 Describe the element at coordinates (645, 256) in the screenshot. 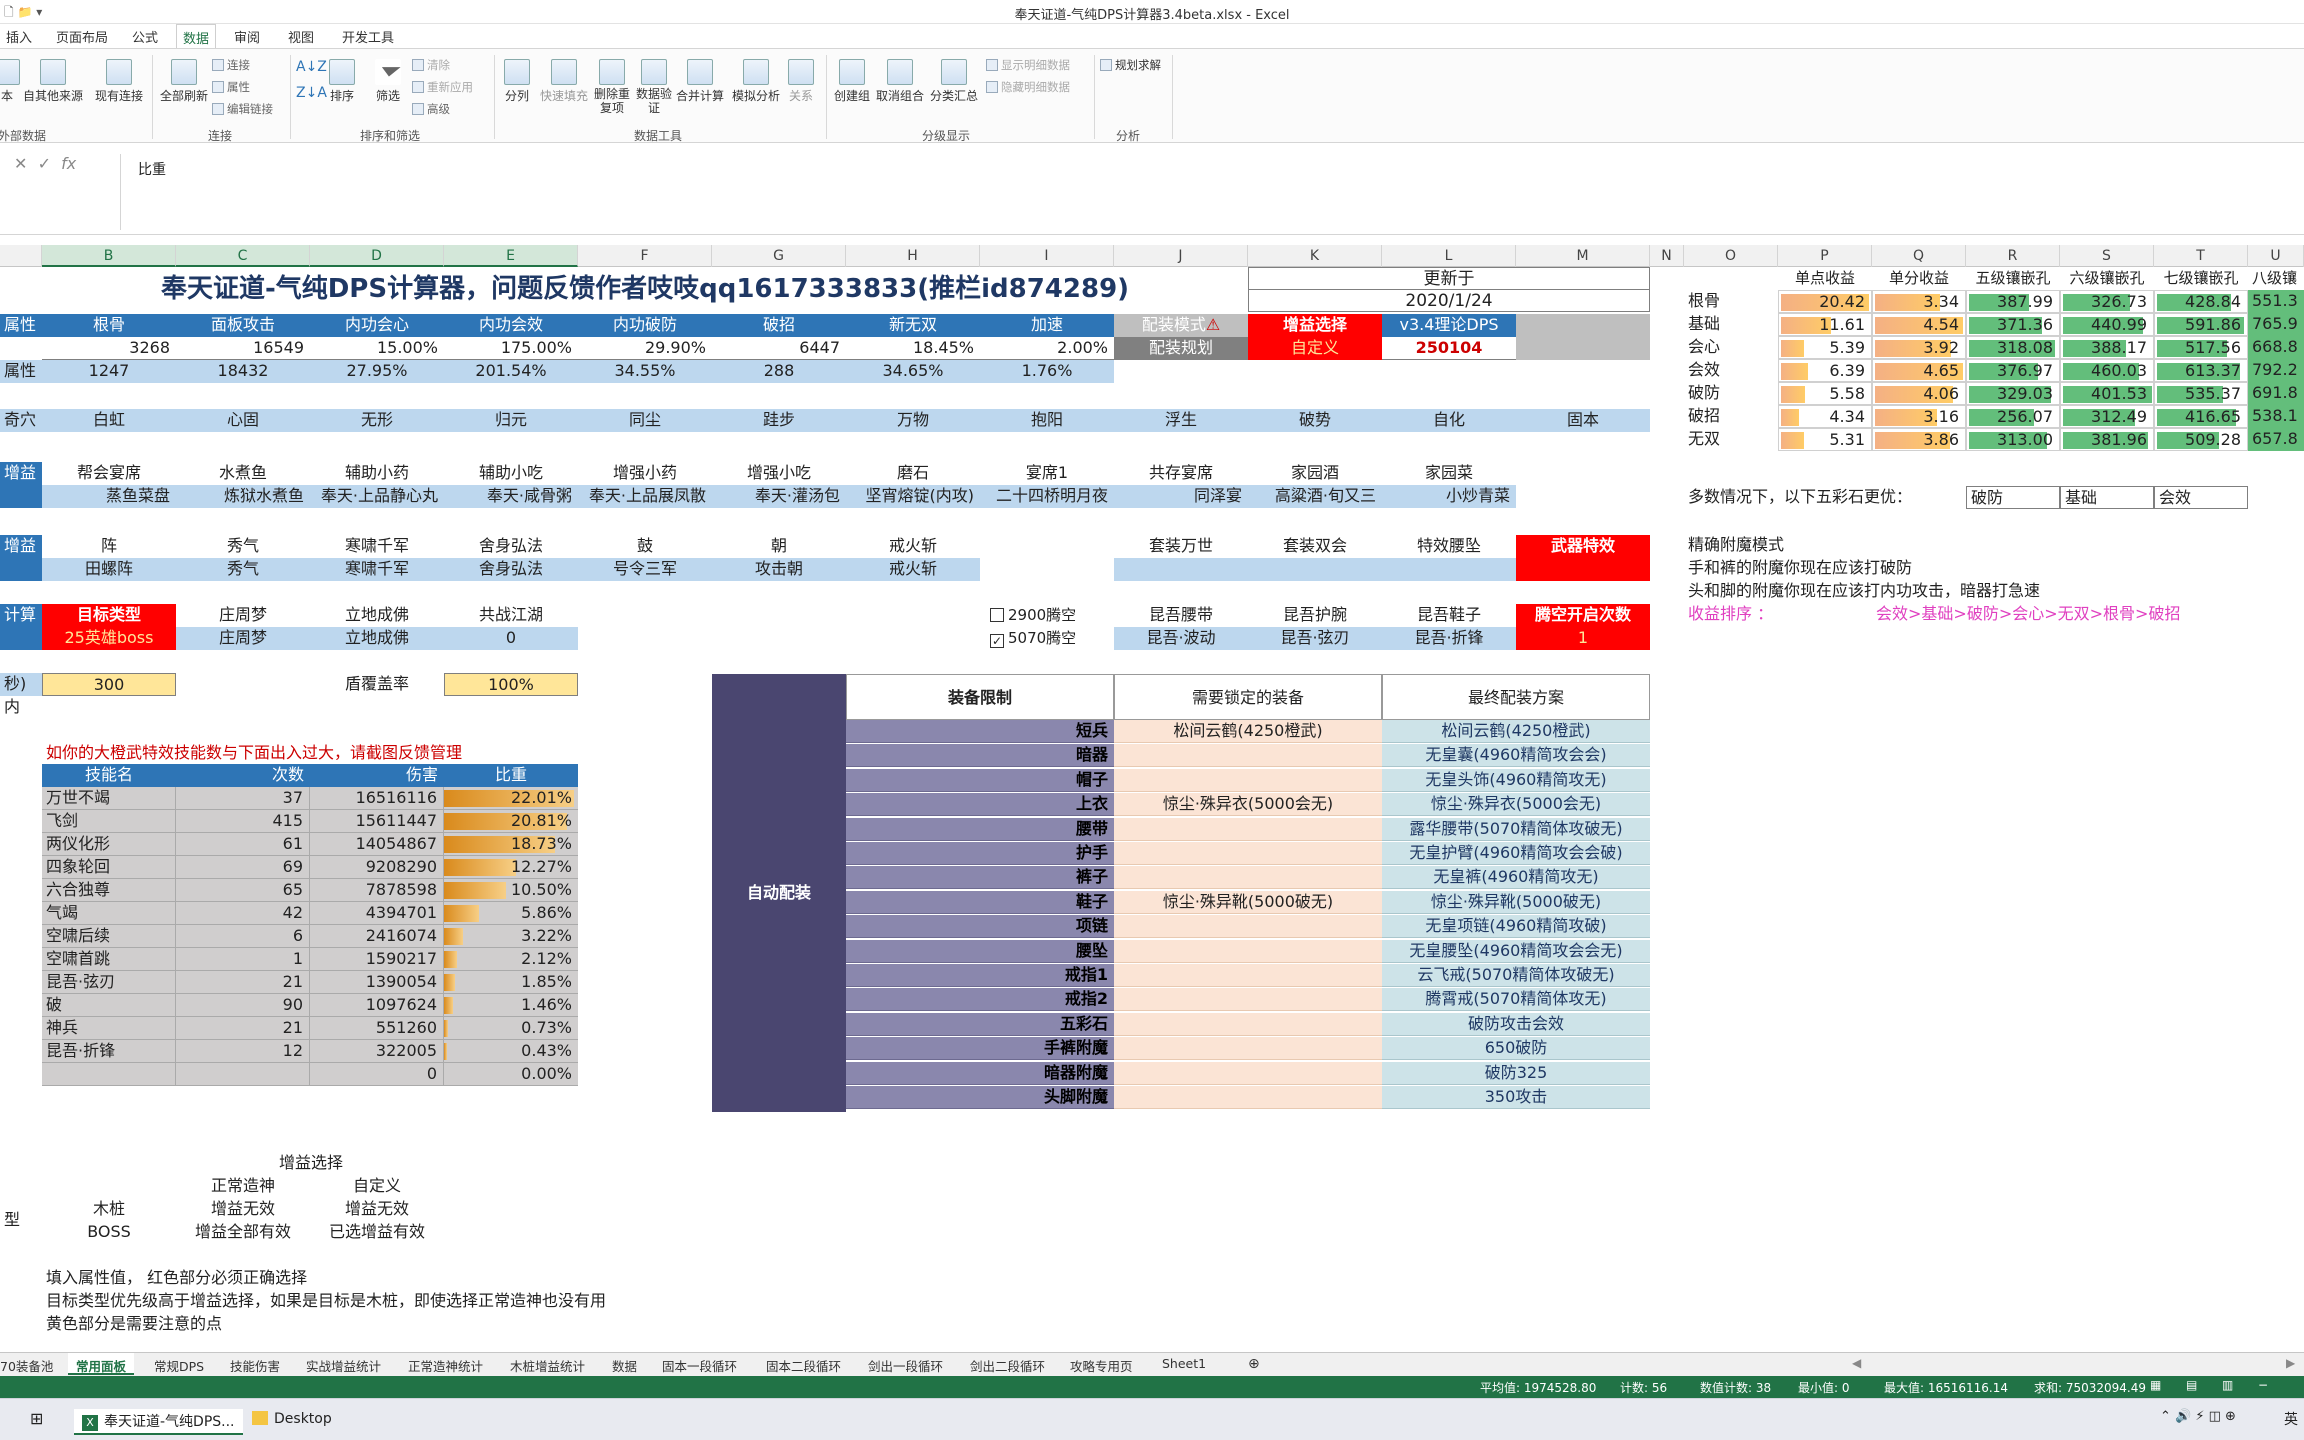

I see `column-header-f: F` at that location.